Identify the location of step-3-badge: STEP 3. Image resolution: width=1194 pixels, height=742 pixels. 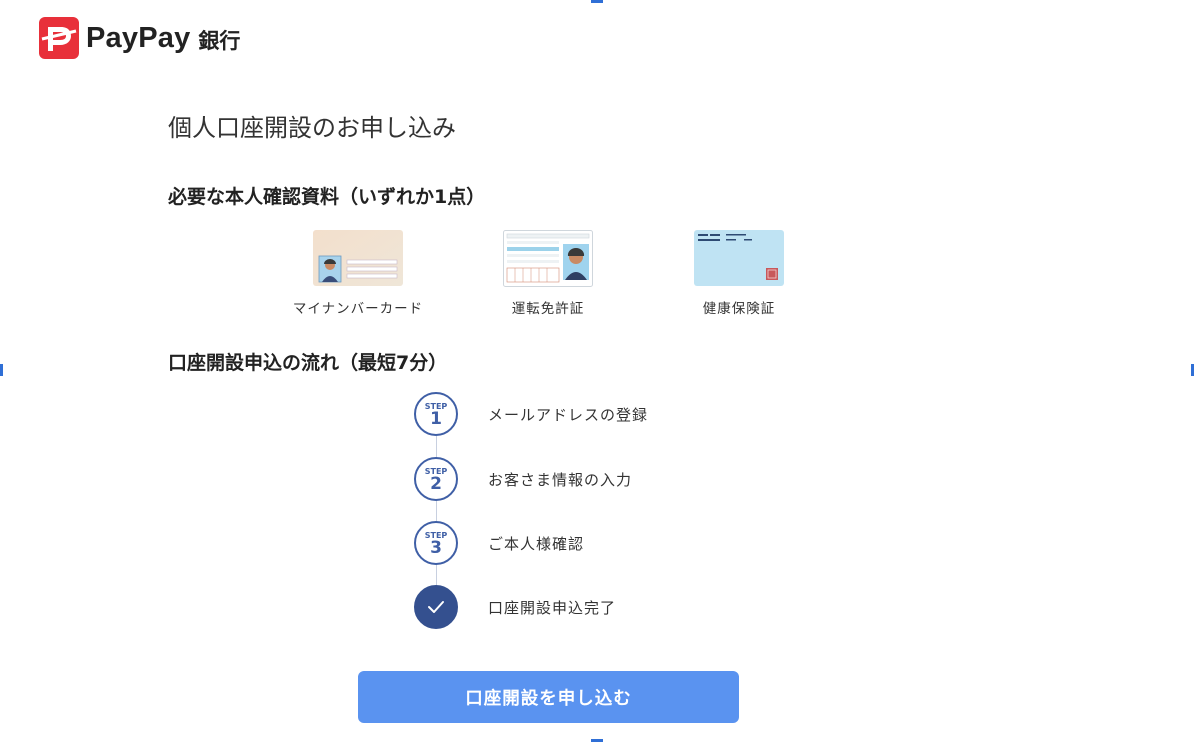
(436, 543).